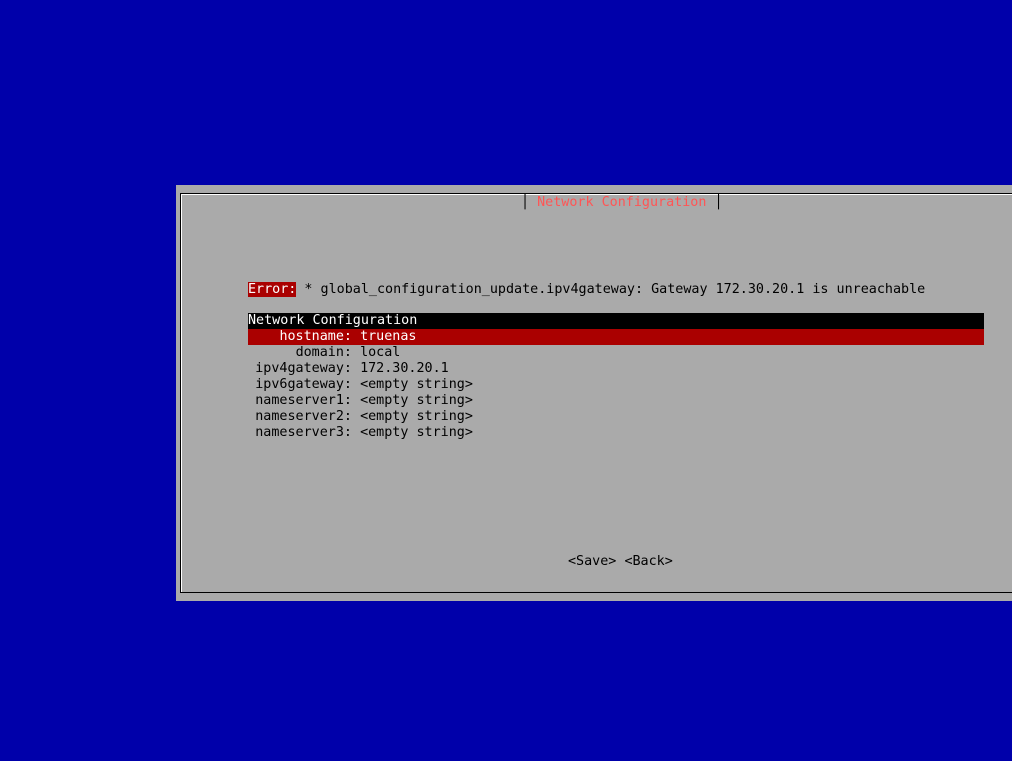 The height and width of the screenshot is (761, 1012). I want to click on form-header: Network Configuration, so click(616, 321).